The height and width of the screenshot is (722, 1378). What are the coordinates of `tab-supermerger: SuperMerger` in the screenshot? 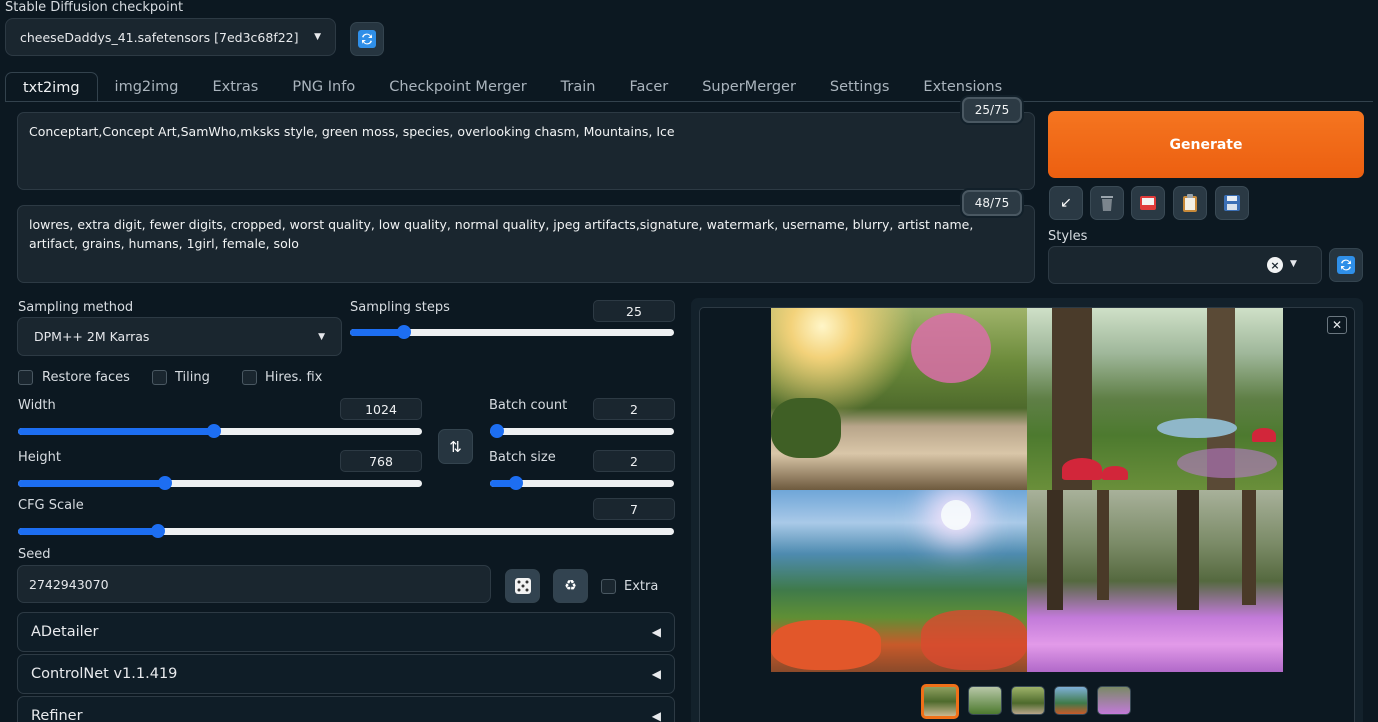 It's located at (749, 87).